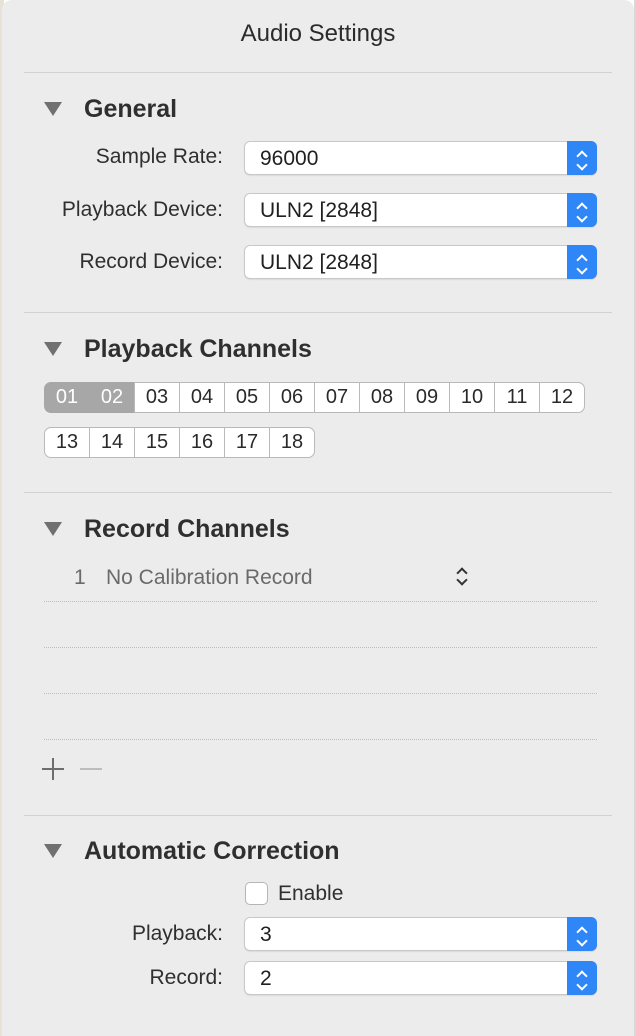  Describe the element at coordinates (562, 397) in the screenshot. I see `channel-toggle-12: 12` at that location.